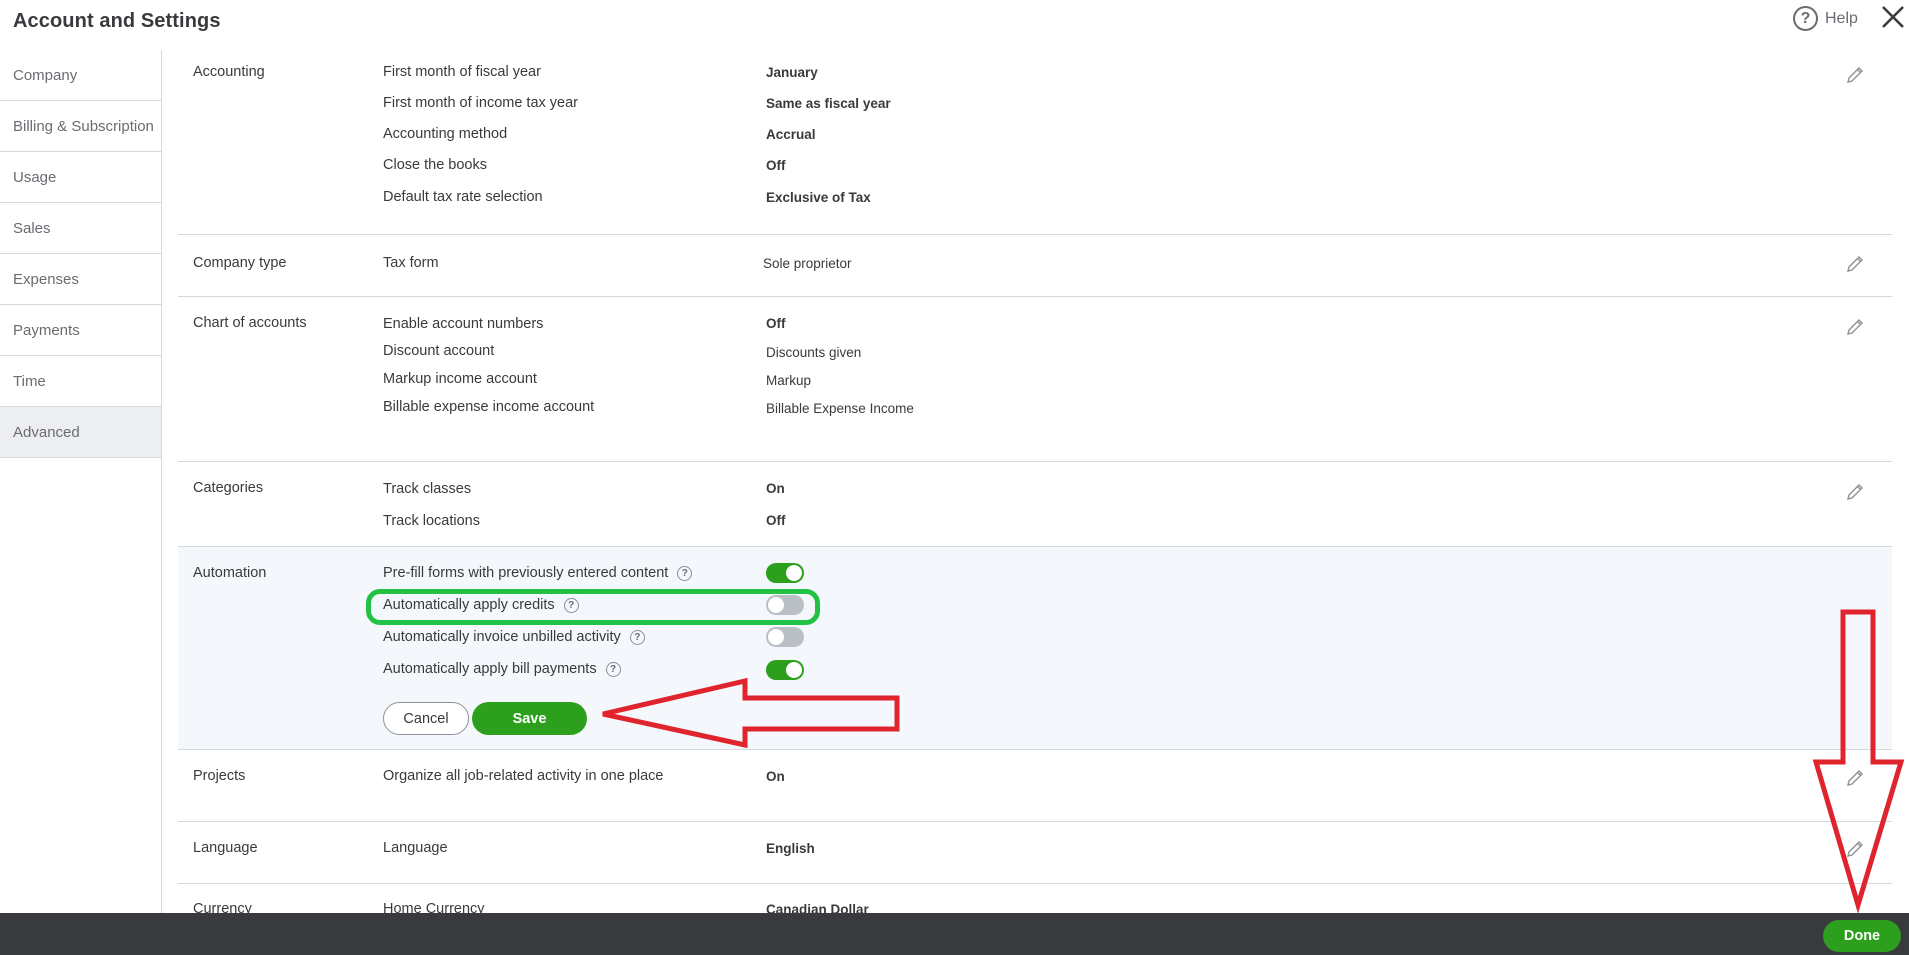 This screenshot has height=955, width=1909. I want to click on row-value: January, so click(792, 72).